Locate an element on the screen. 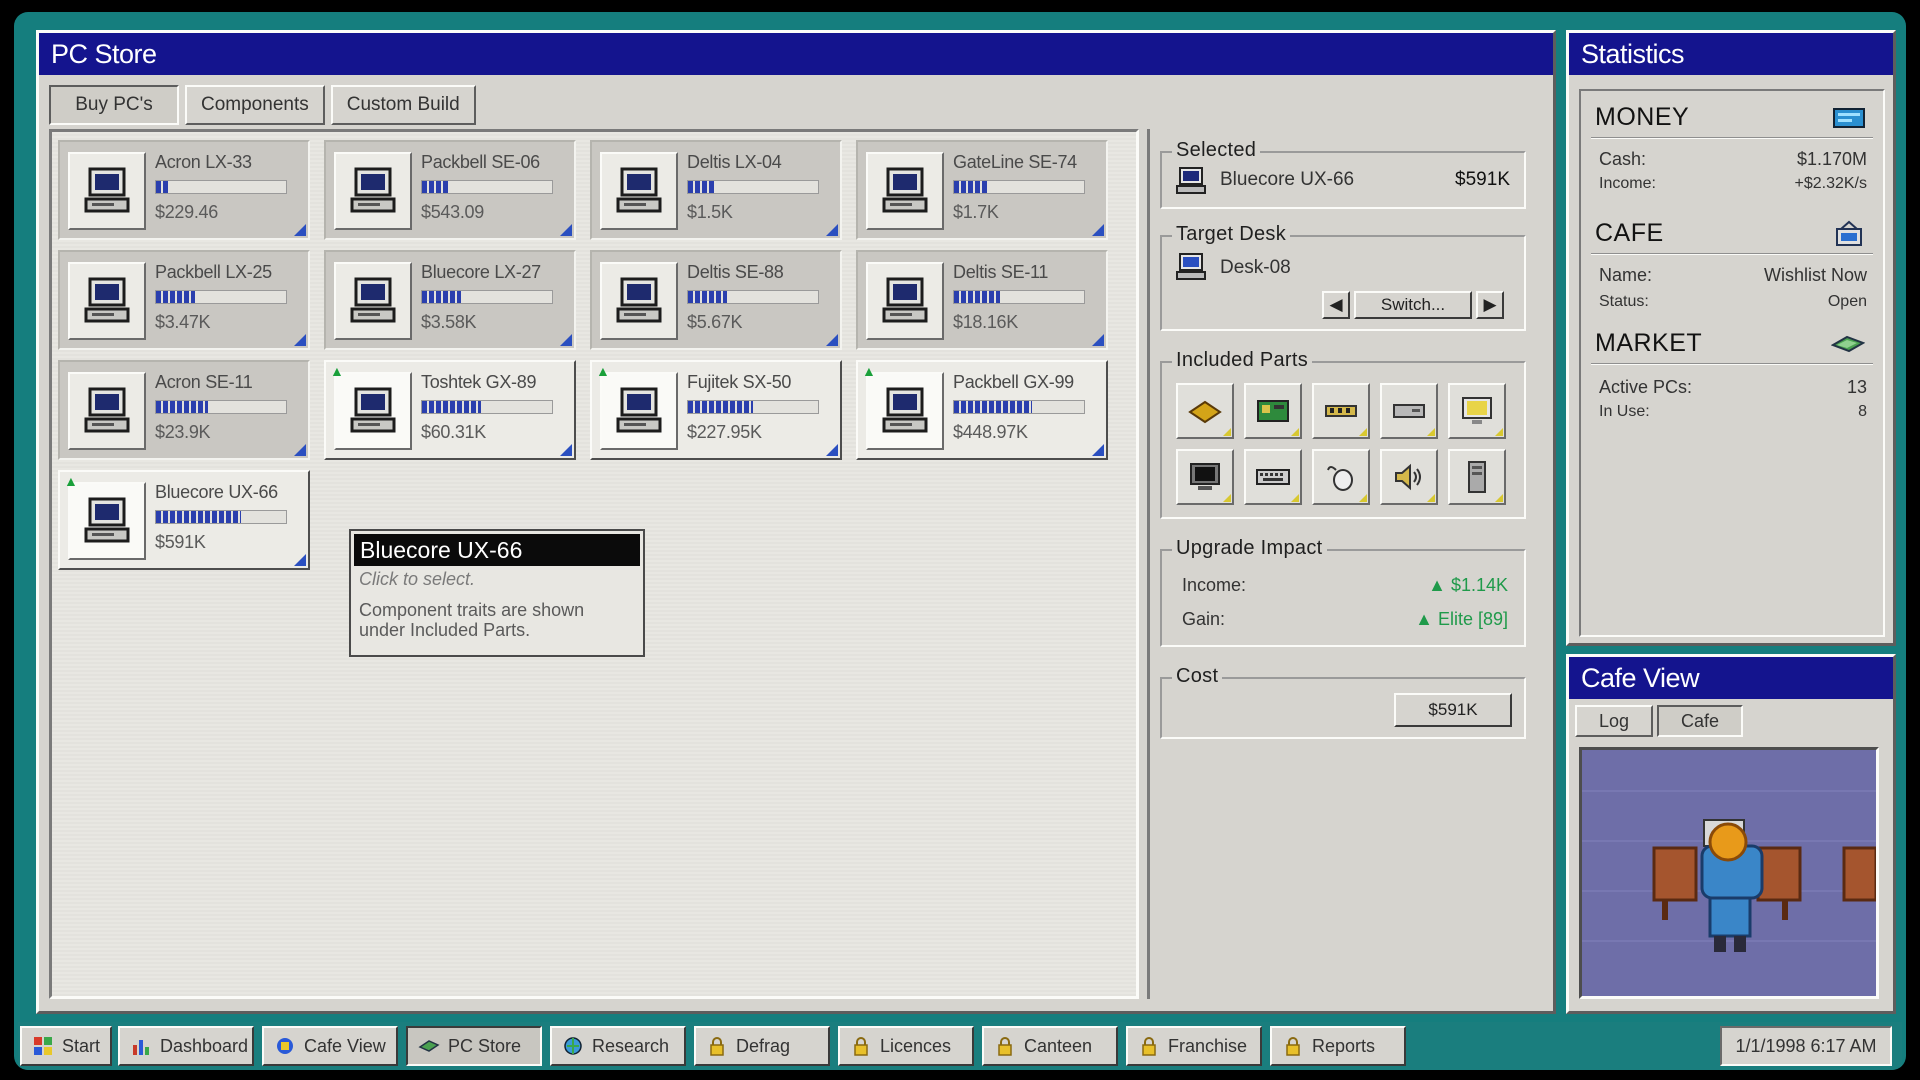  product-card: Acron SE-11 $23.9K is located at coordinates (184, 410).